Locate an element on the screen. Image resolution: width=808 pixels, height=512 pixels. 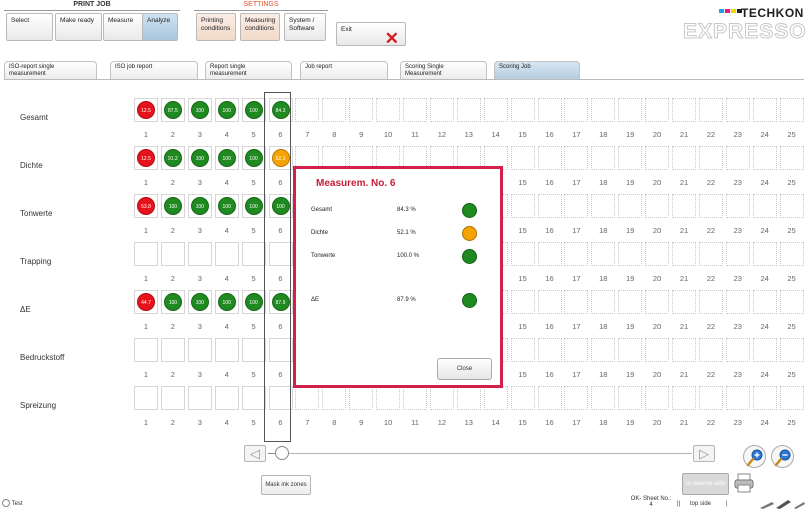
score-cell: 91.2 is located at coordinates (172, 158).